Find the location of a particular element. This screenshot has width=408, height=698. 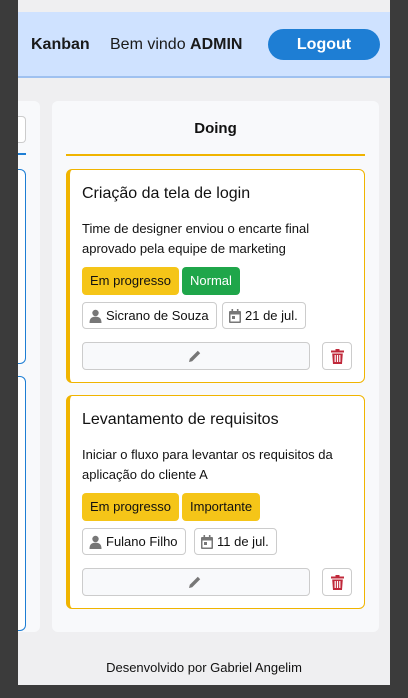

footer-credit: Desenvolvido por Gabriel Angelim is located at coordinates (204, 667).